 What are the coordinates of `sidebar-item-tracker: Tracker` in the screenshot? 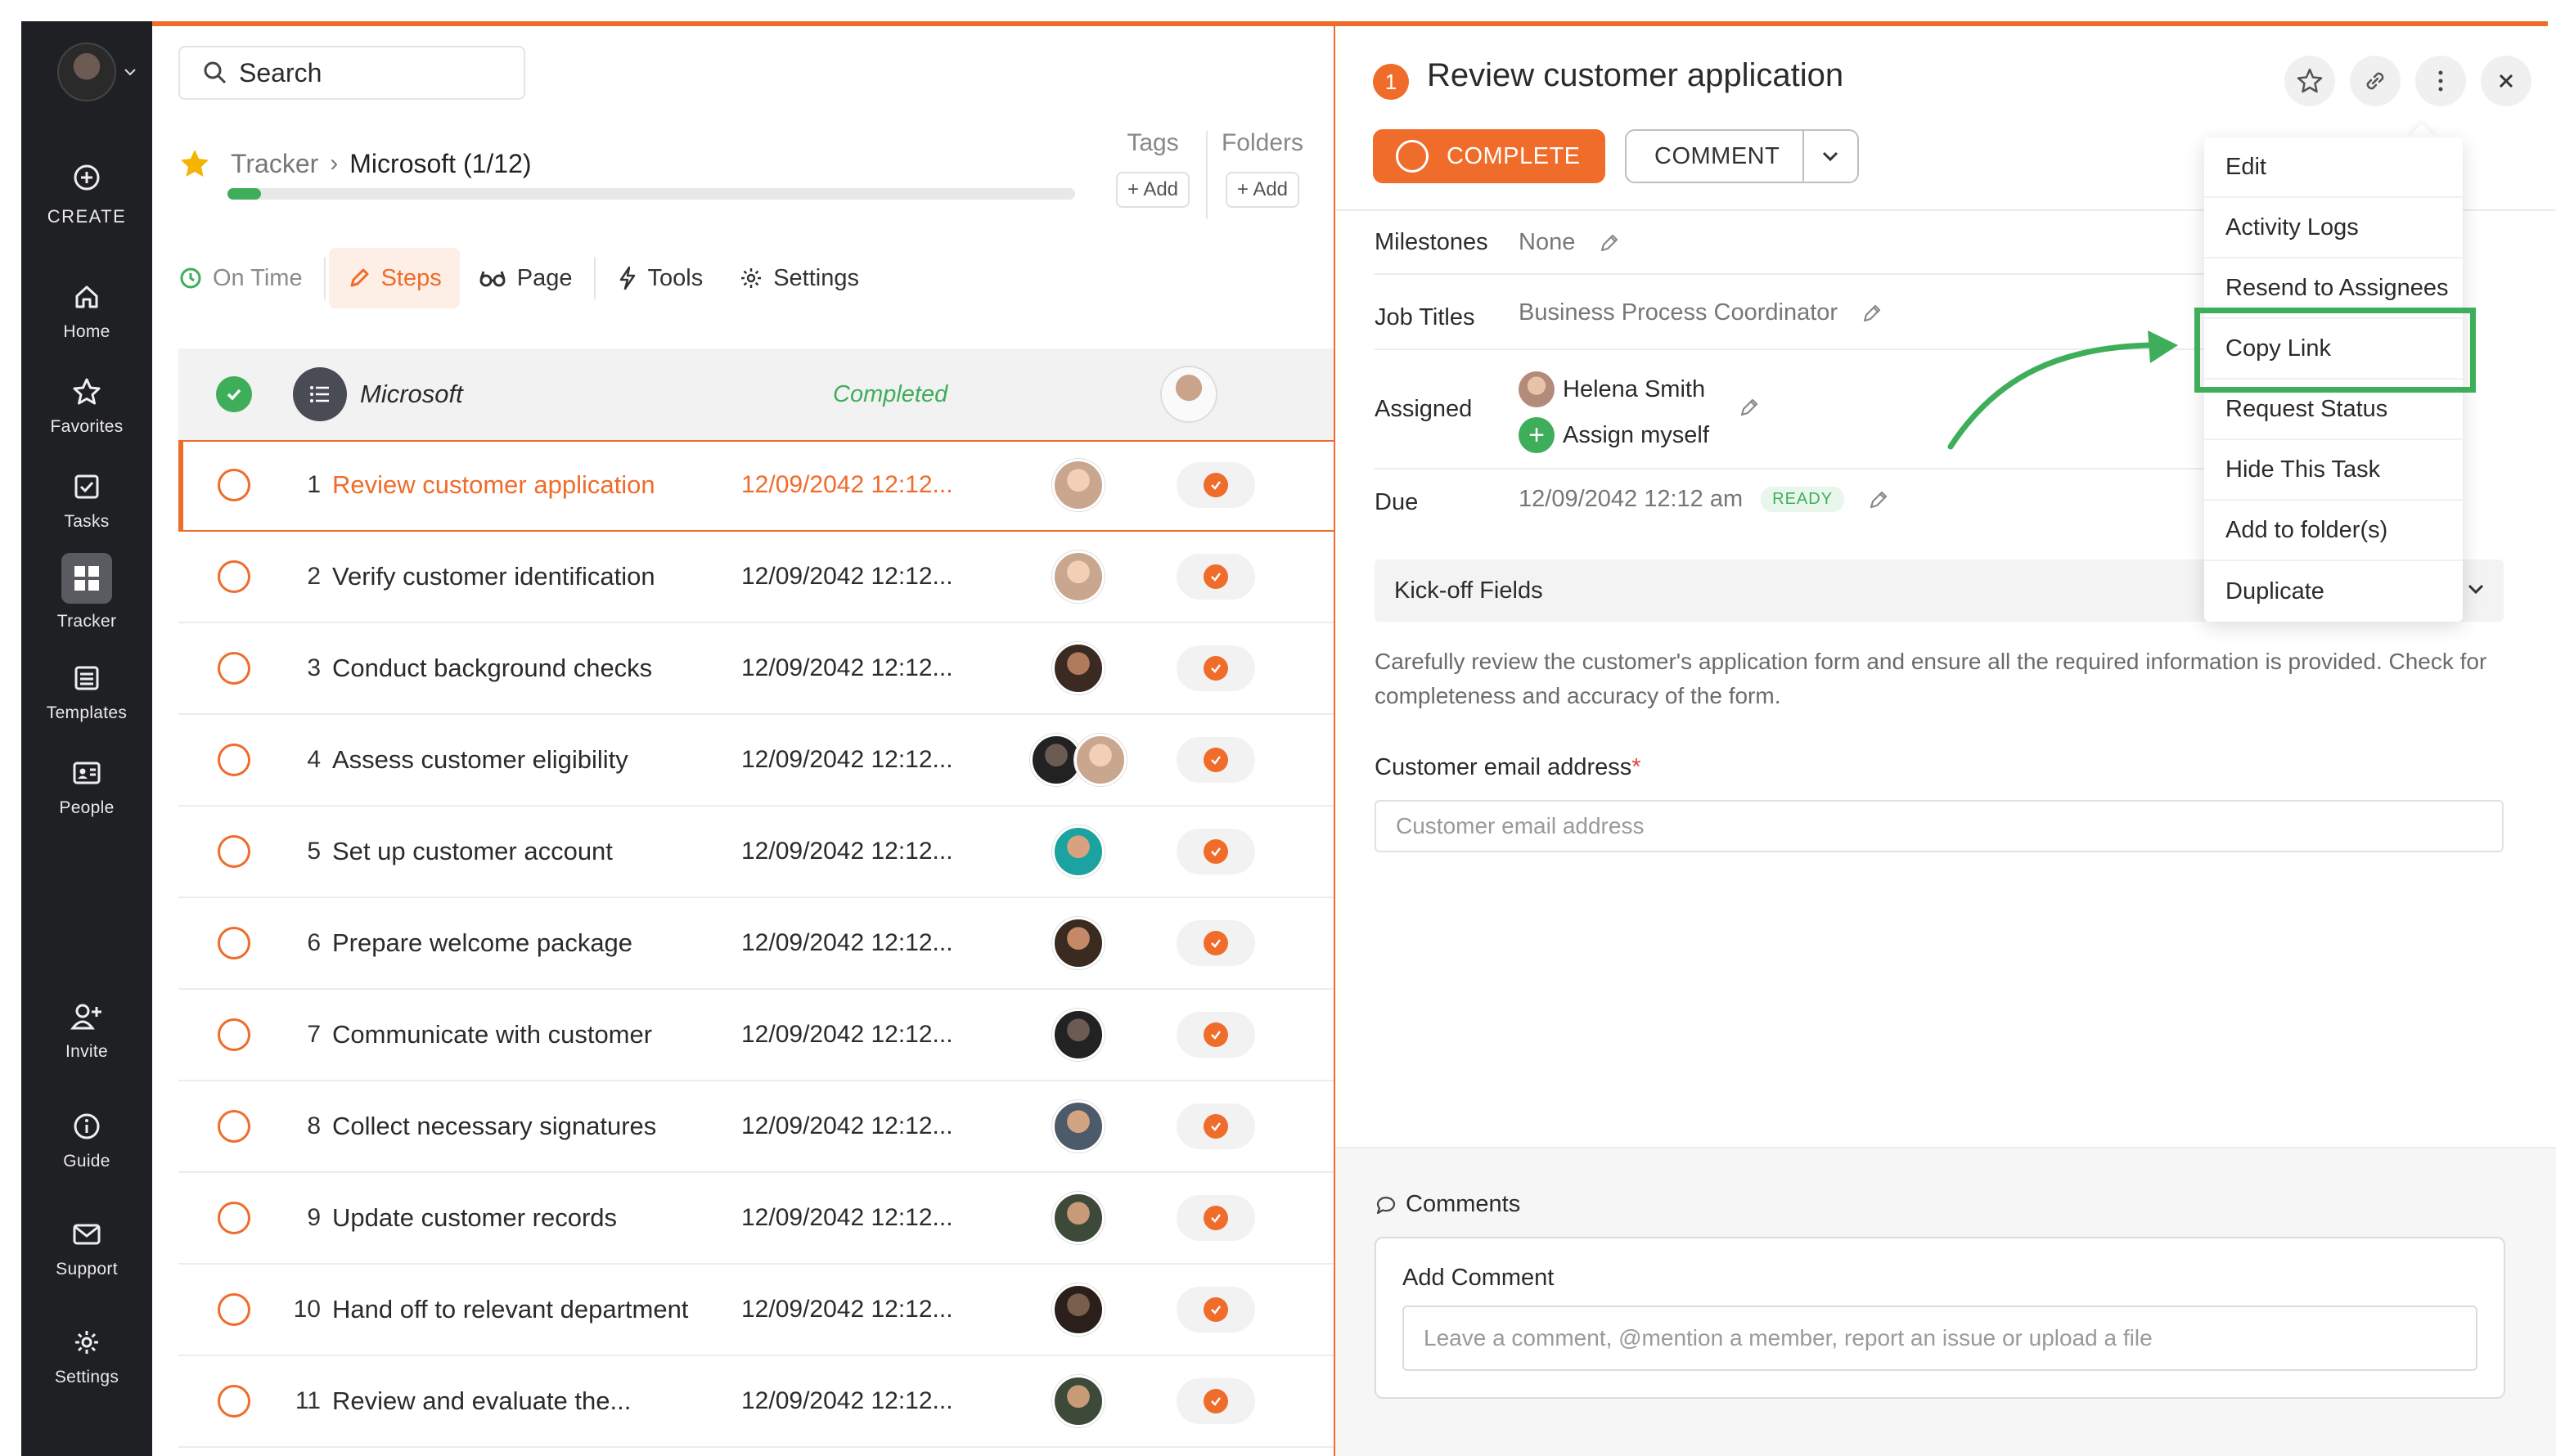 It's located at (87, 592).